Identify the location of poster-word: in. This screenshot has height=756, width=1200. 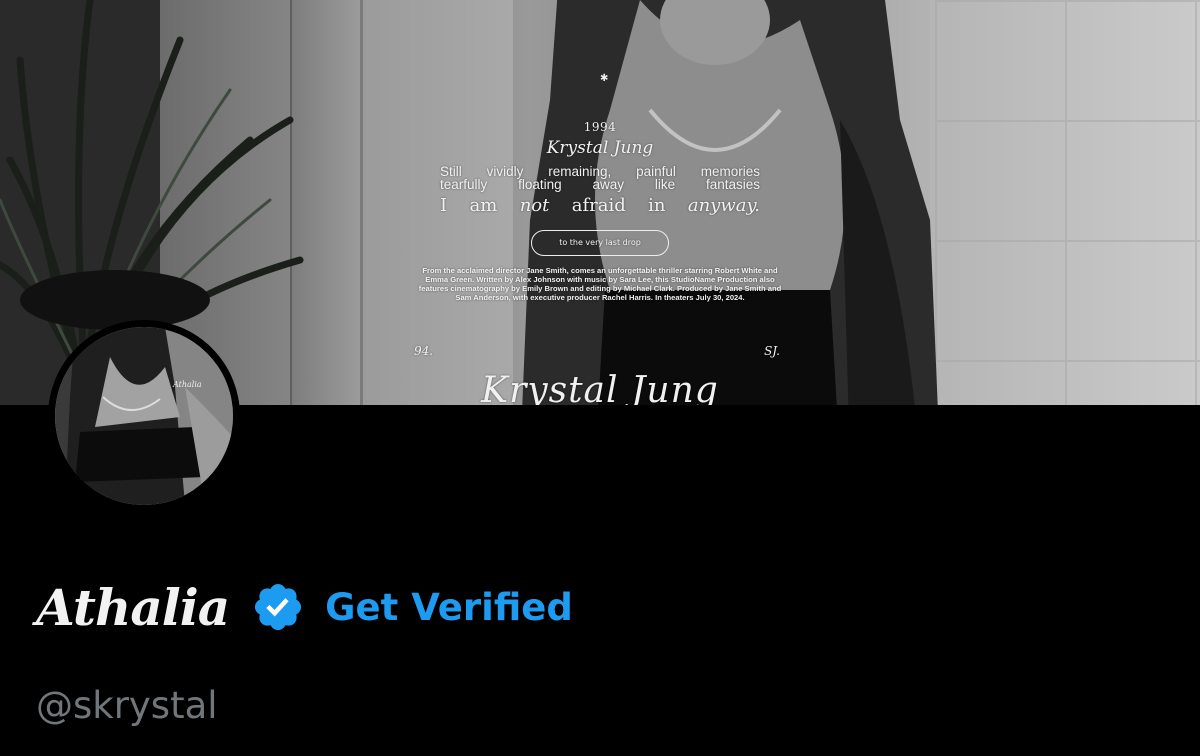
(657, 205).